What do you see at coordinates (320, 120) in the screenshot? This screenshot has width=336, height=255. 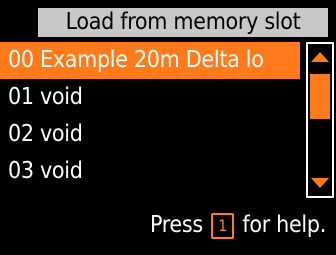 I see `list-scrollbar` at bounding box center [320, 120].